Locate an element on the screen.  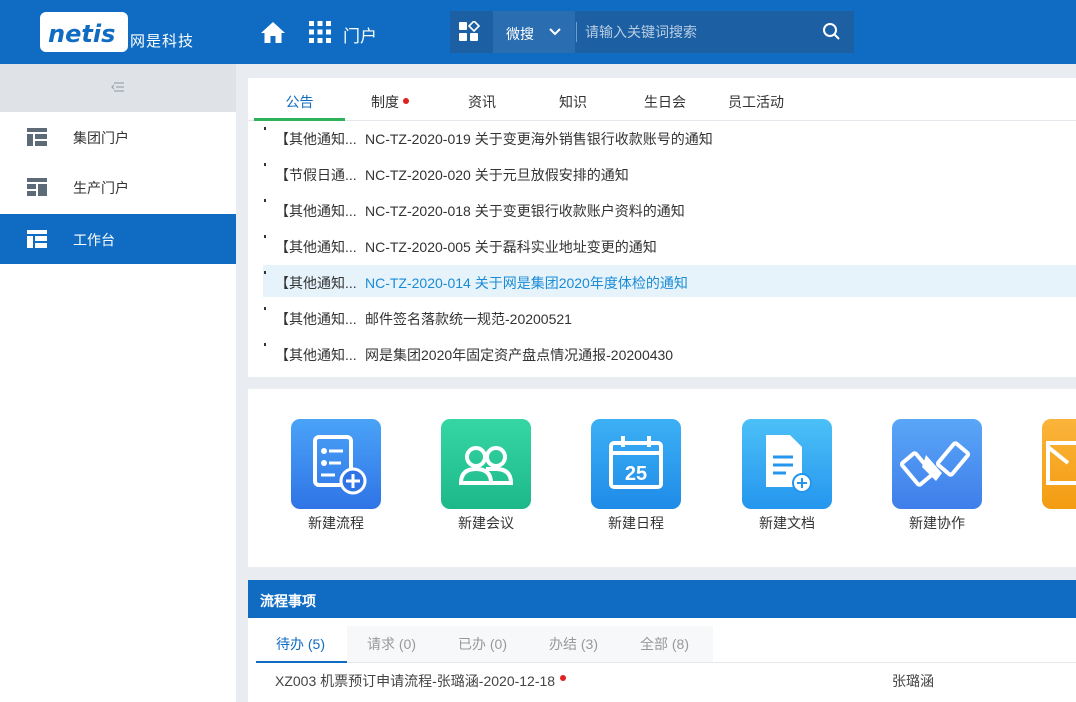
new-document-button: 新建文档 is located at coordinates (787, 475).